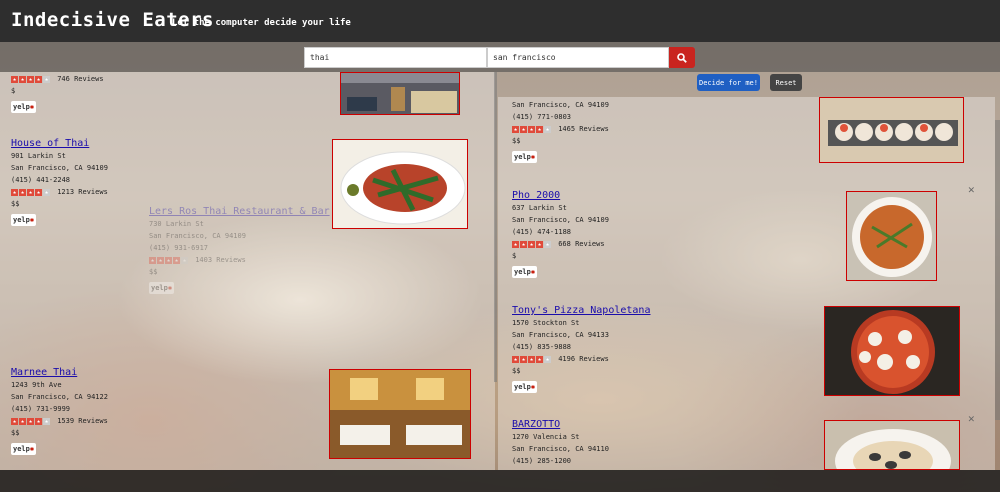 The width and height of the screenshot is (1000, 492). I want to click on location-search-input, so click(578, 57).